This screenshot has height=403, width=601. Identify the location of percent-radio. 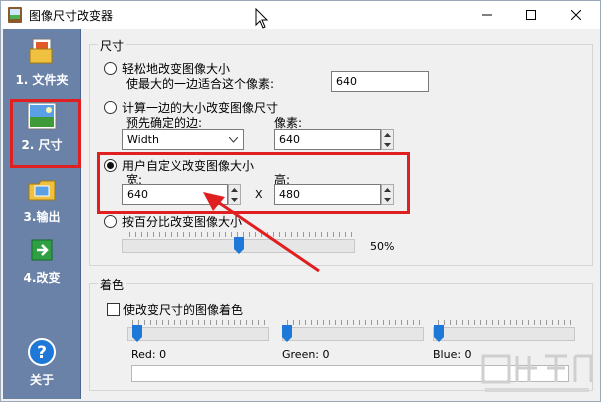
(110, 221).